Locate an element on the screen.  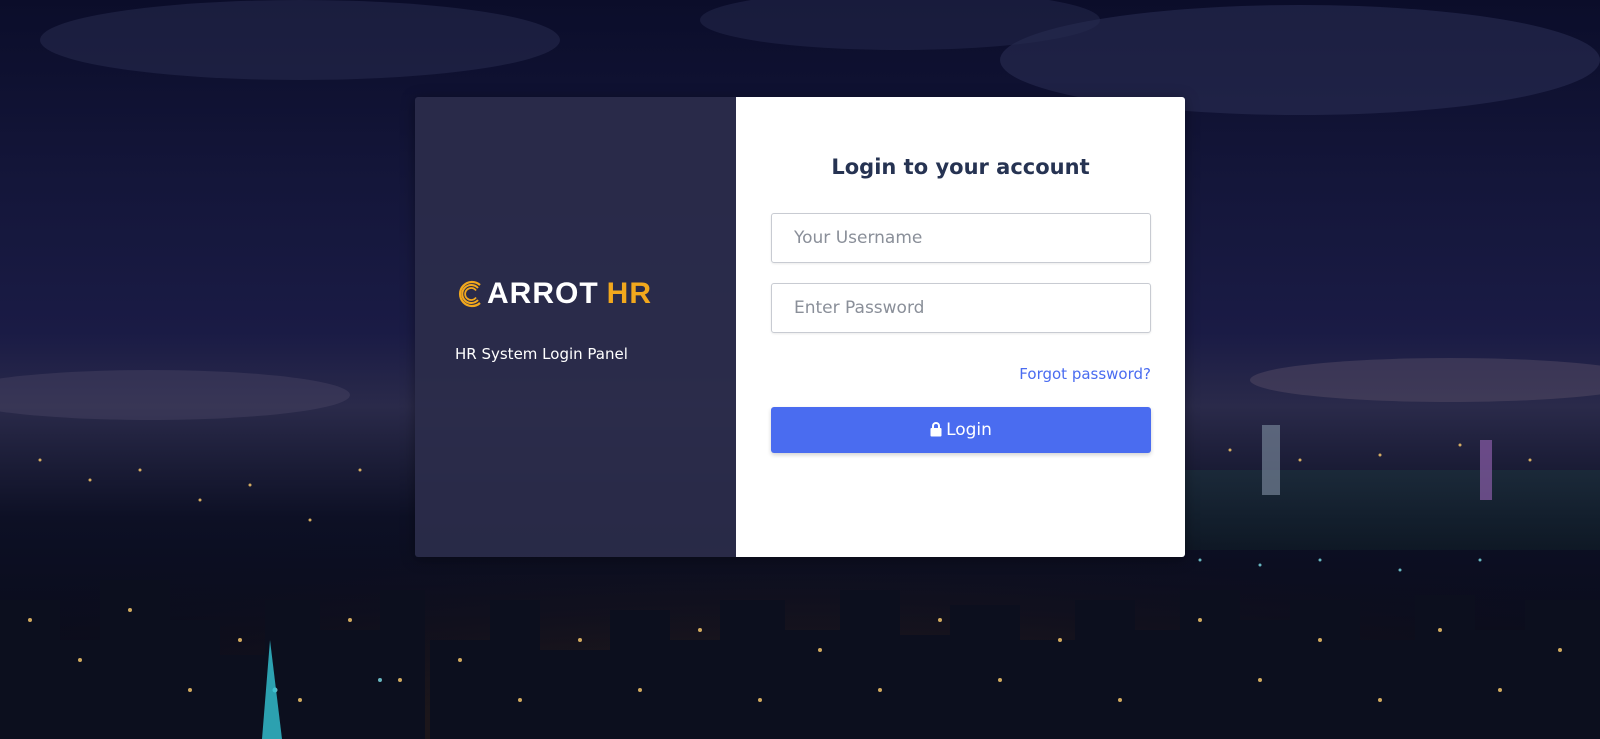
username-input is located at coordinates (961, 238).